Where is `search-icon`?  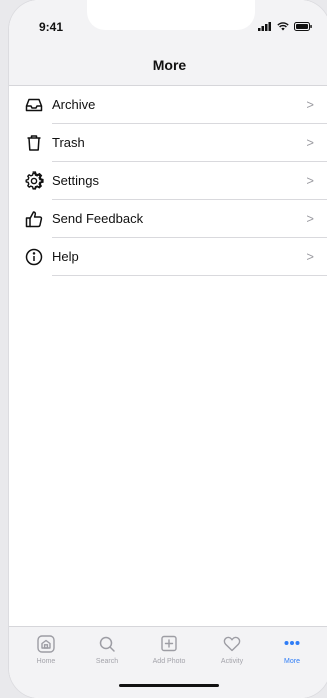 search-icon is located at coordinates (107, 644).